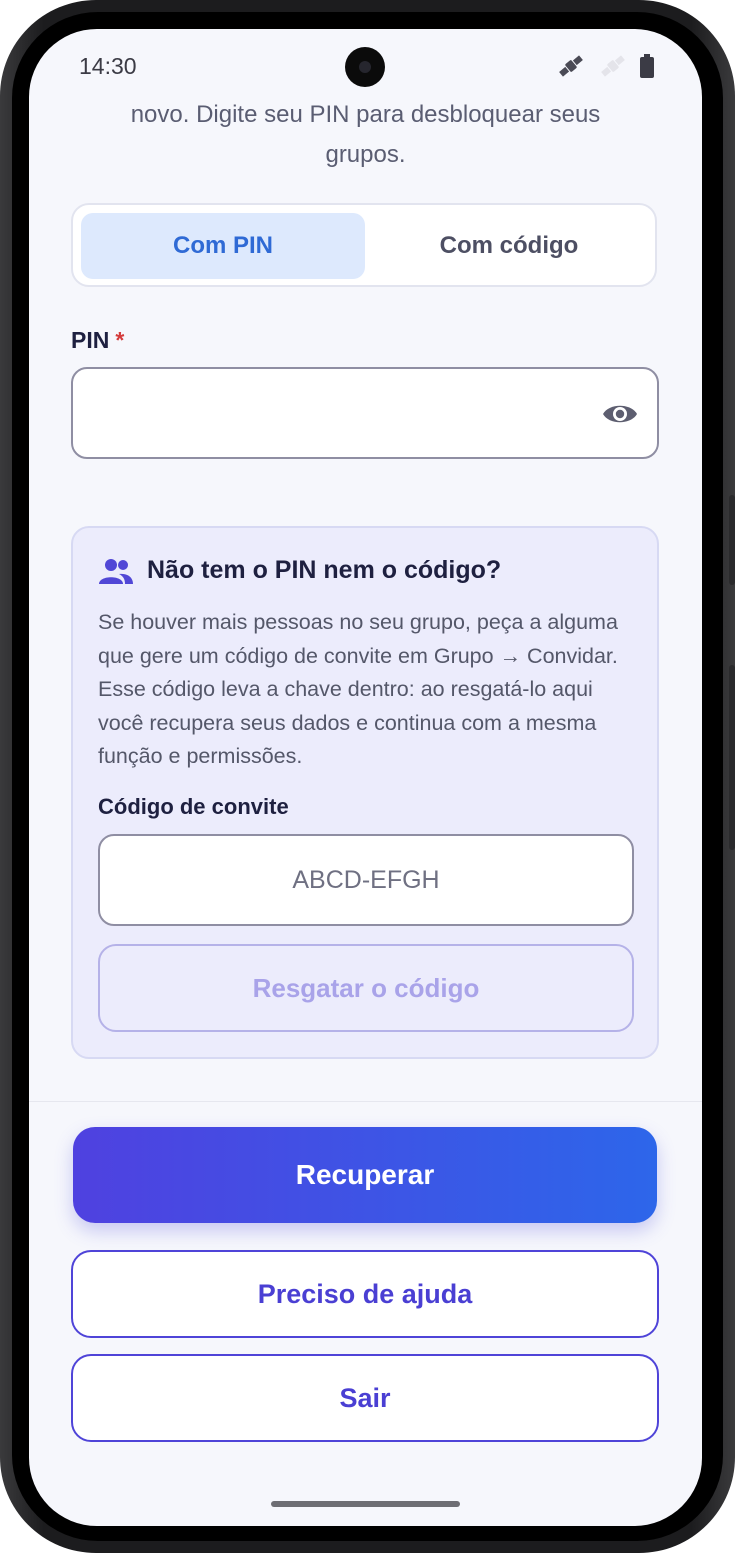  What do you see at coordinates (509, 246) in the screenshot?
I see `tab-with-code: Com código` at bounding box center [509, 246].